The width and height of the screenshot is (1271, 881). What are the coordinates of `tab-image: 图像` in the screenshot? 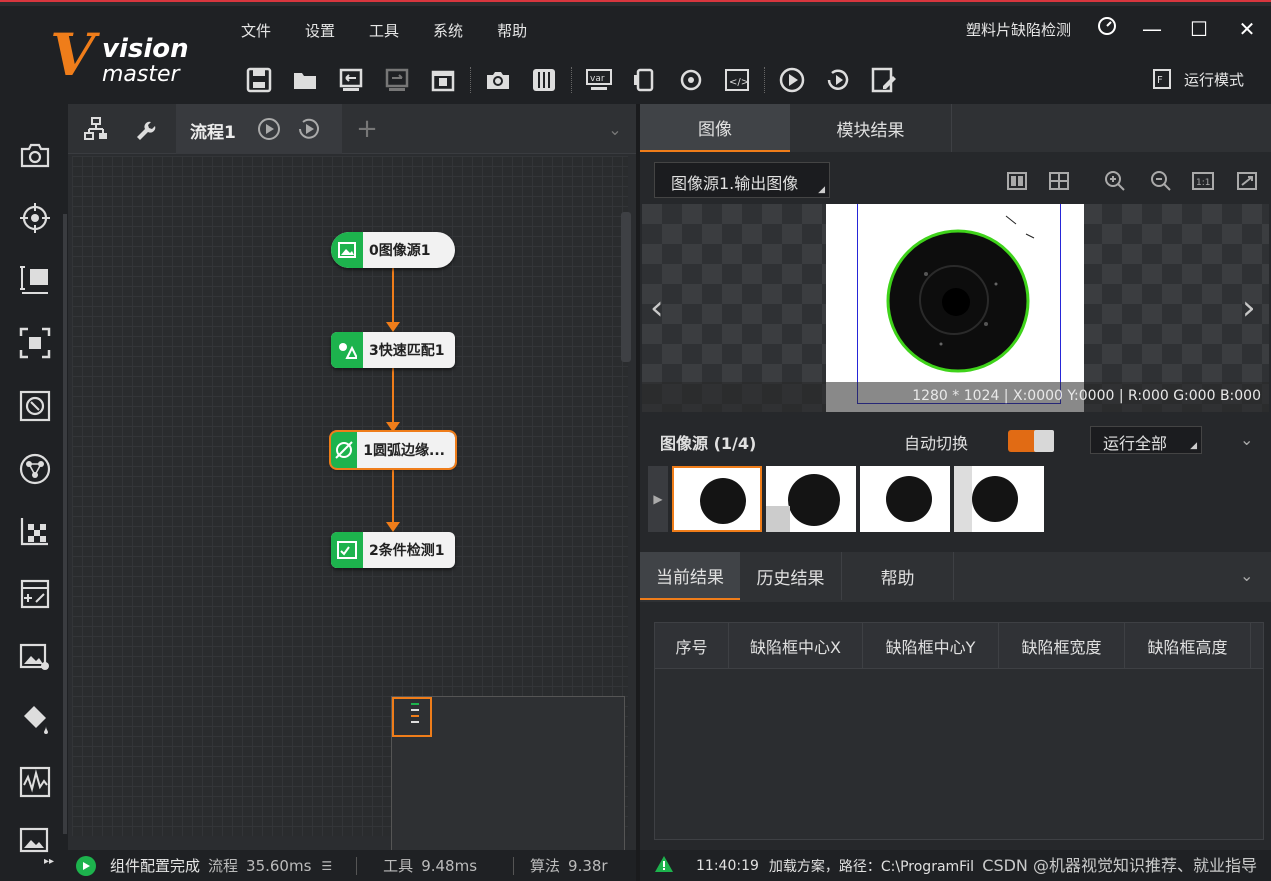 It's located at (715, 128).